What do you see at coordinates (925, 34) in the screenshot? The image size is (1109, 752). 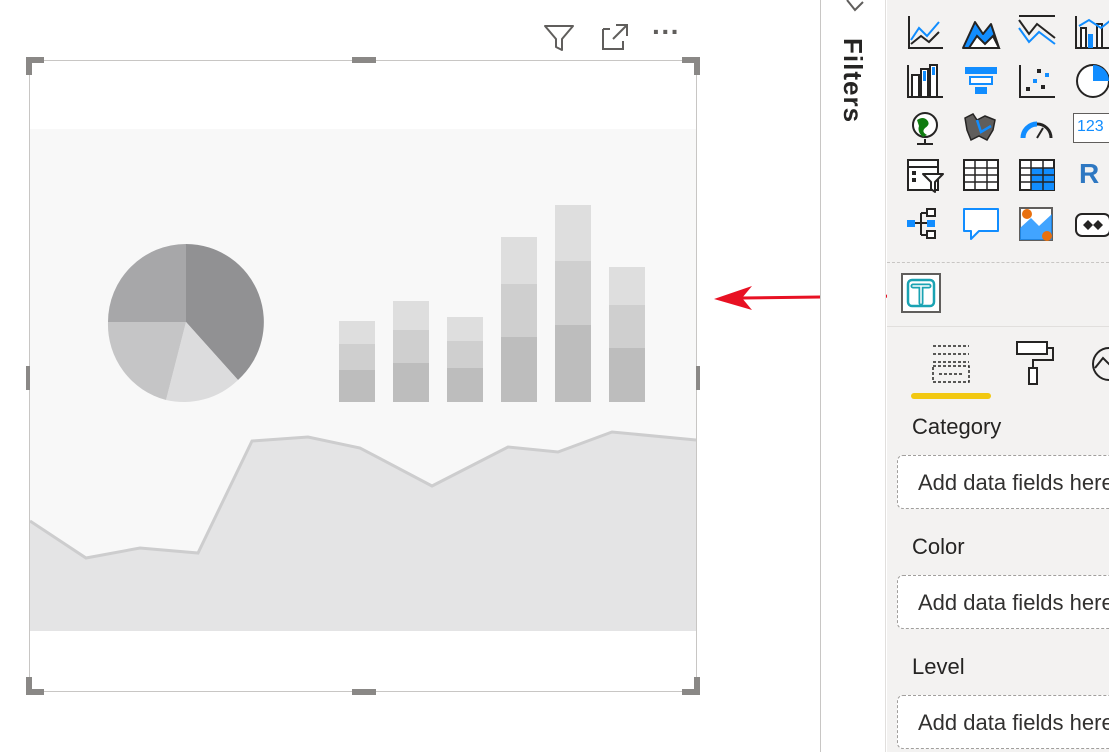 I see `line-chart-icon` at bounding box center [925, 34].